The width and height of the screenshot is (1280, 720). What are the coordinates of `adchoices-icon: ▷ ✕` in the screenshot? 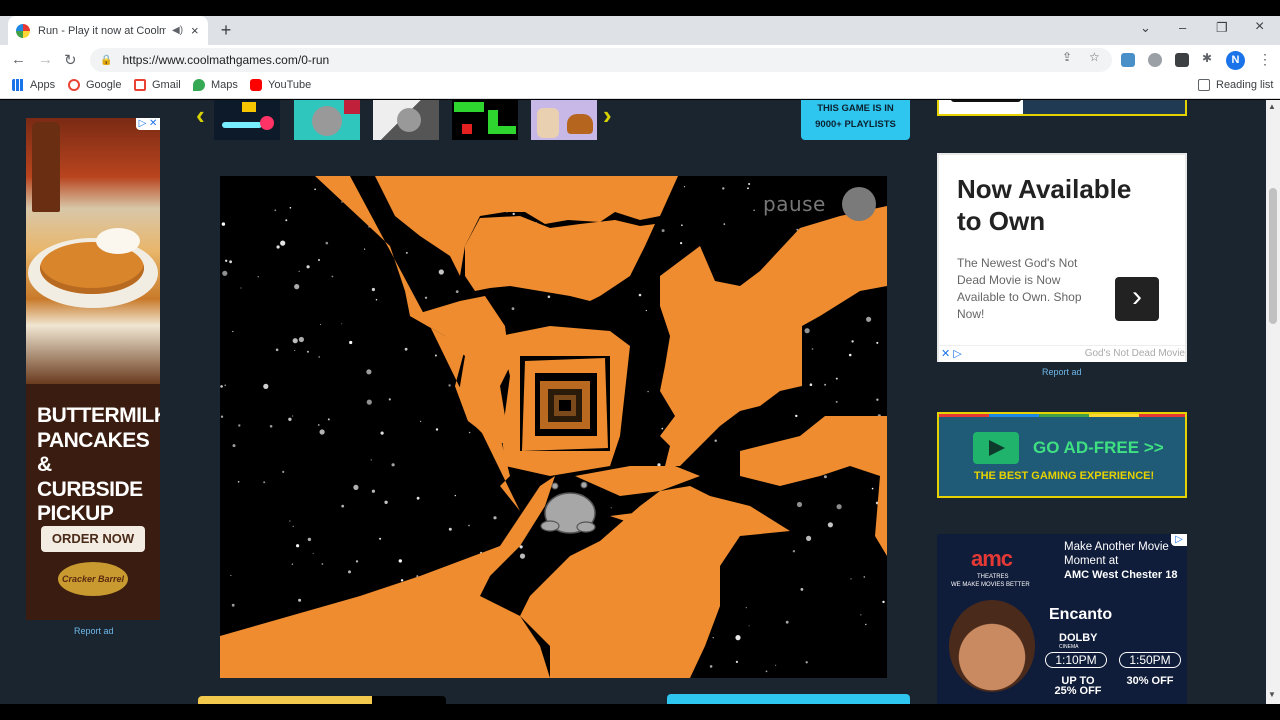 It's located at (148, 124).